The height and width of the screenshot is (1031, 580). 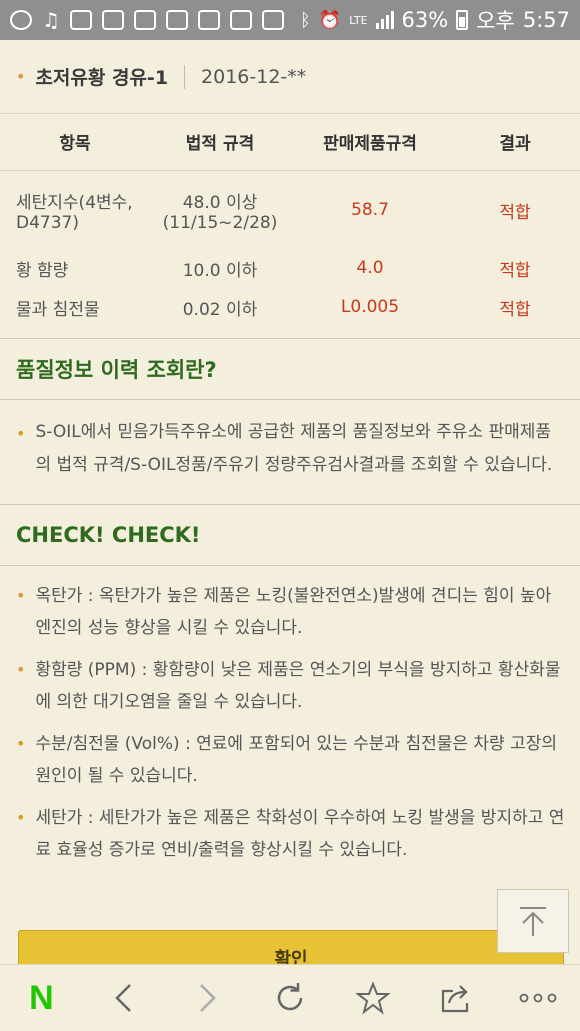 I want to click on file-icon, so click(x=240, y=20).